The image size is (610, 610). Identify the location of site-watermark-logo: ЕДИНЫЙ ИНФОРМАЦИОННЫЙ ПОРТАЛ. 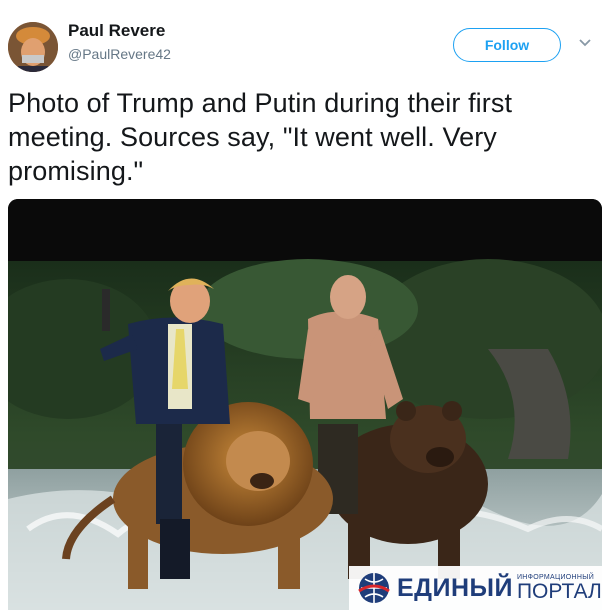
(479, 588).